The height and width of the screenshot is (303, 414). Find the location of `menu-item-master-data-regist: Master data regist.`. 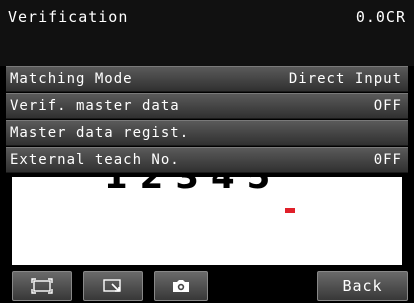

menu-item-master-data-regist: Master data regist. is located at coordinates (207, 133).